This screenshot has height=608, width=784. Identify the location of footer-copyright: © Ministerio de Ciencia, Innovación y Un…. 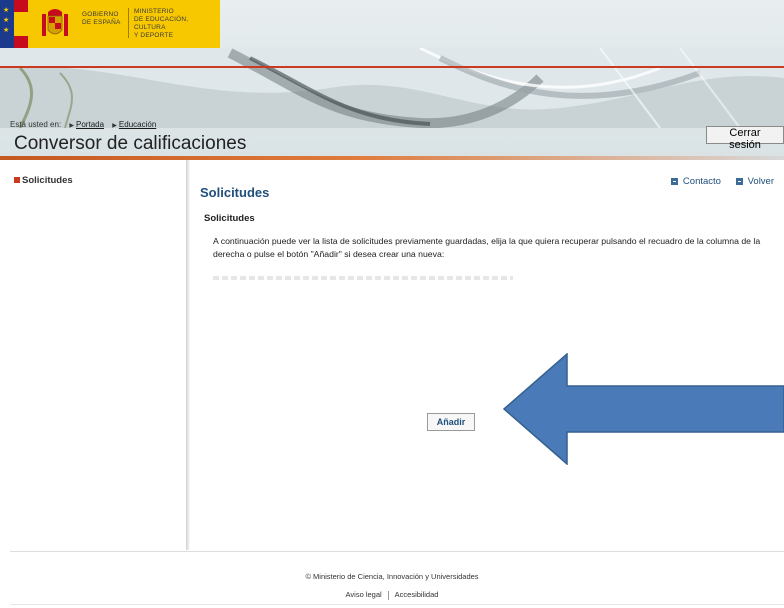
(392, 576).